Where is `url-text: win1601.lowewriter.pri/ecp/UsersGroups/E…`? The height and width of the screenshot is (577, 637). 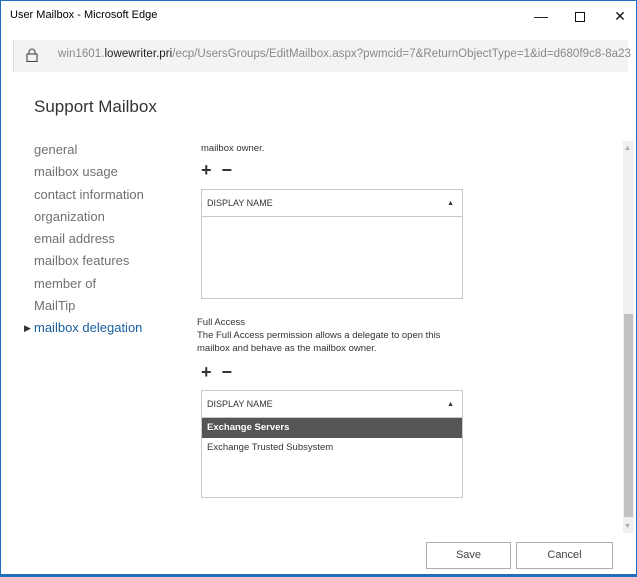 url-text: win1601.lowewriter.pri/ecp/UsersGroups/E… is located at coordinates (344, 54).